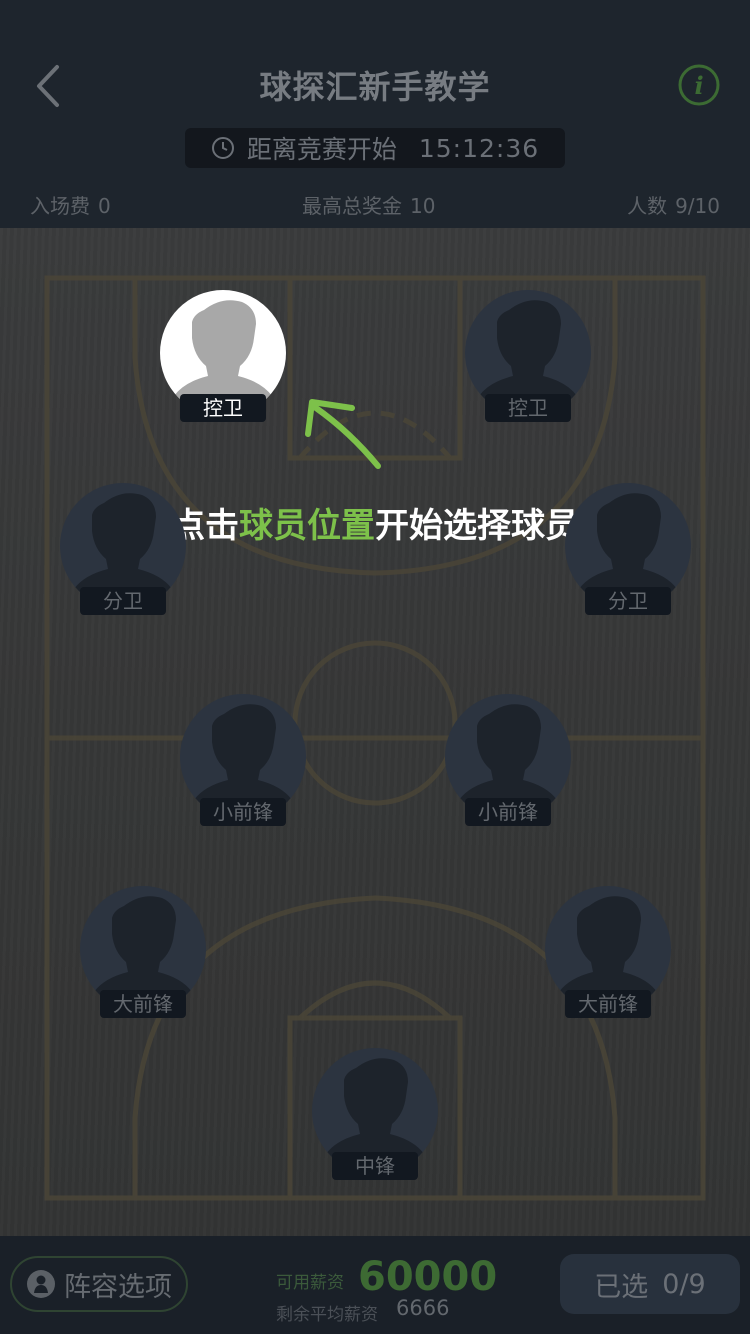 The image size is (750, 1334). I want to click on svg-text: i, so click(698, 85).